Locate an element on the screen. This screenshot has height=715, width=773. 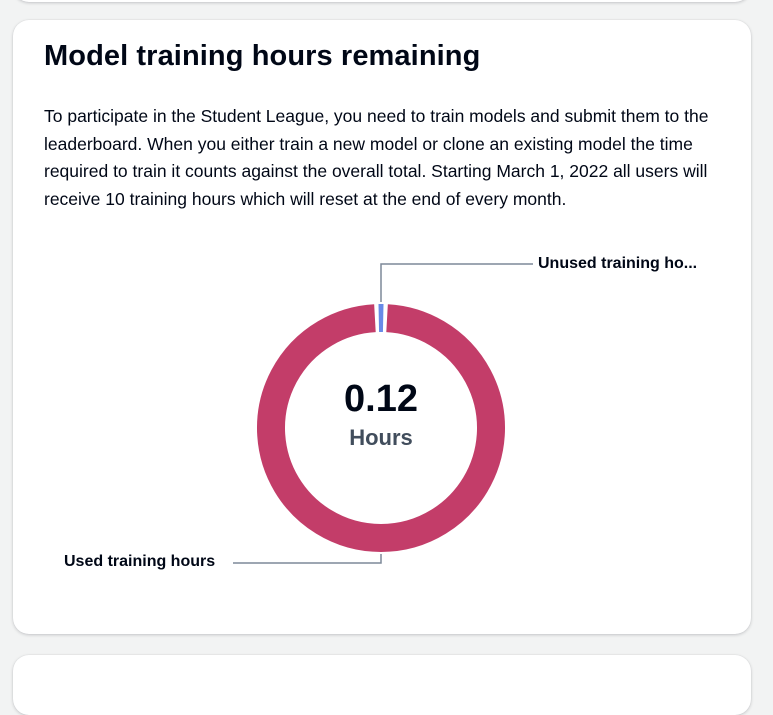
previous-card is located at coordinates (382, 1).